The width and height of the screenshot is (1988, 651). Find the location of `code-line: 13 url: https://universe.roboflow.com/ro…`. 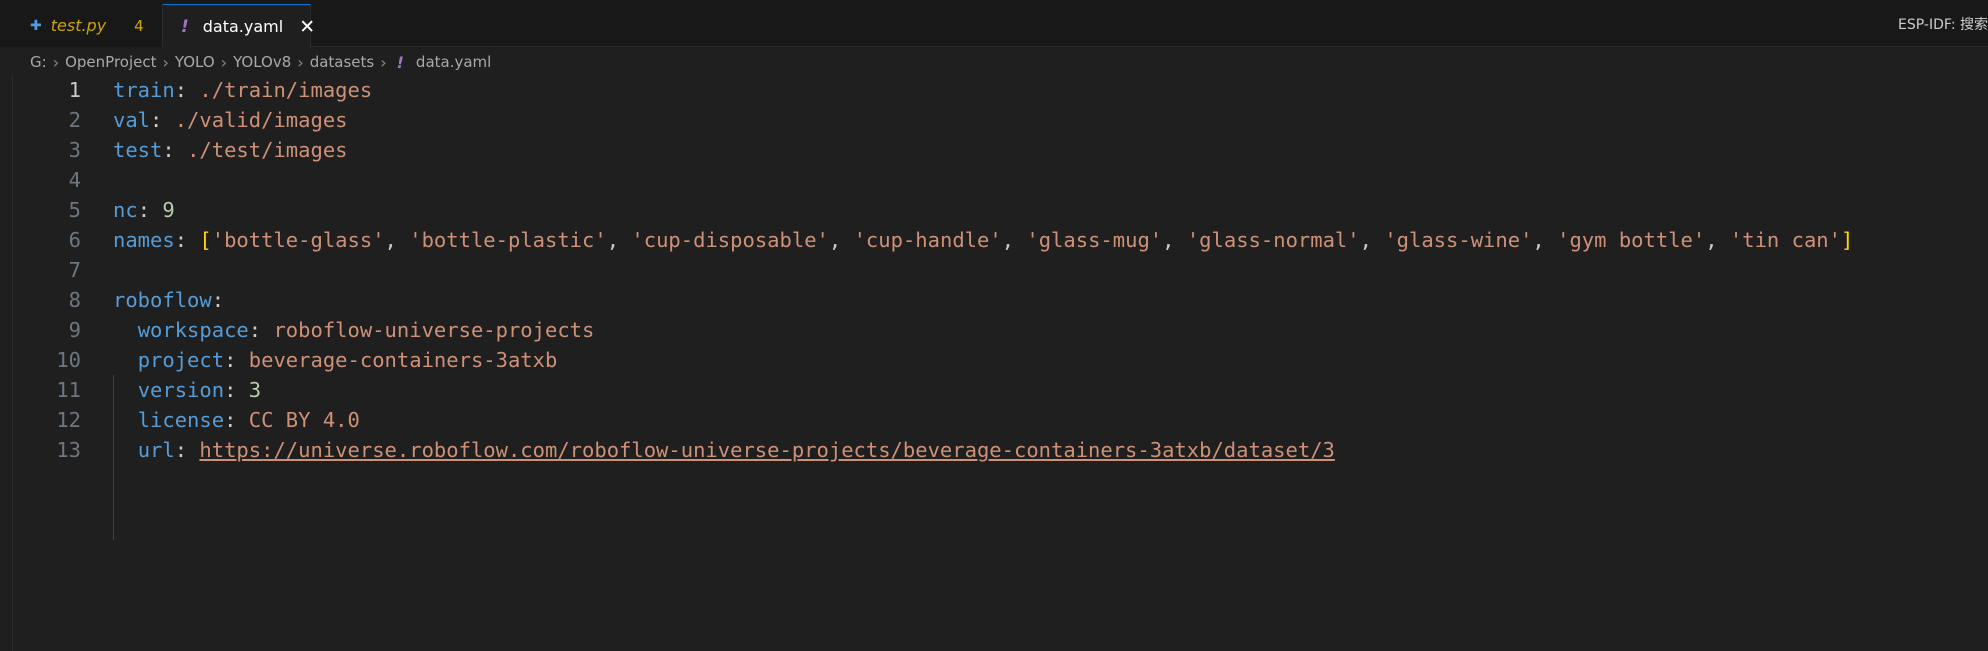

code-line: 13 url: https://universe.roboflow.com/ro… is located at coordinates (994, 450).